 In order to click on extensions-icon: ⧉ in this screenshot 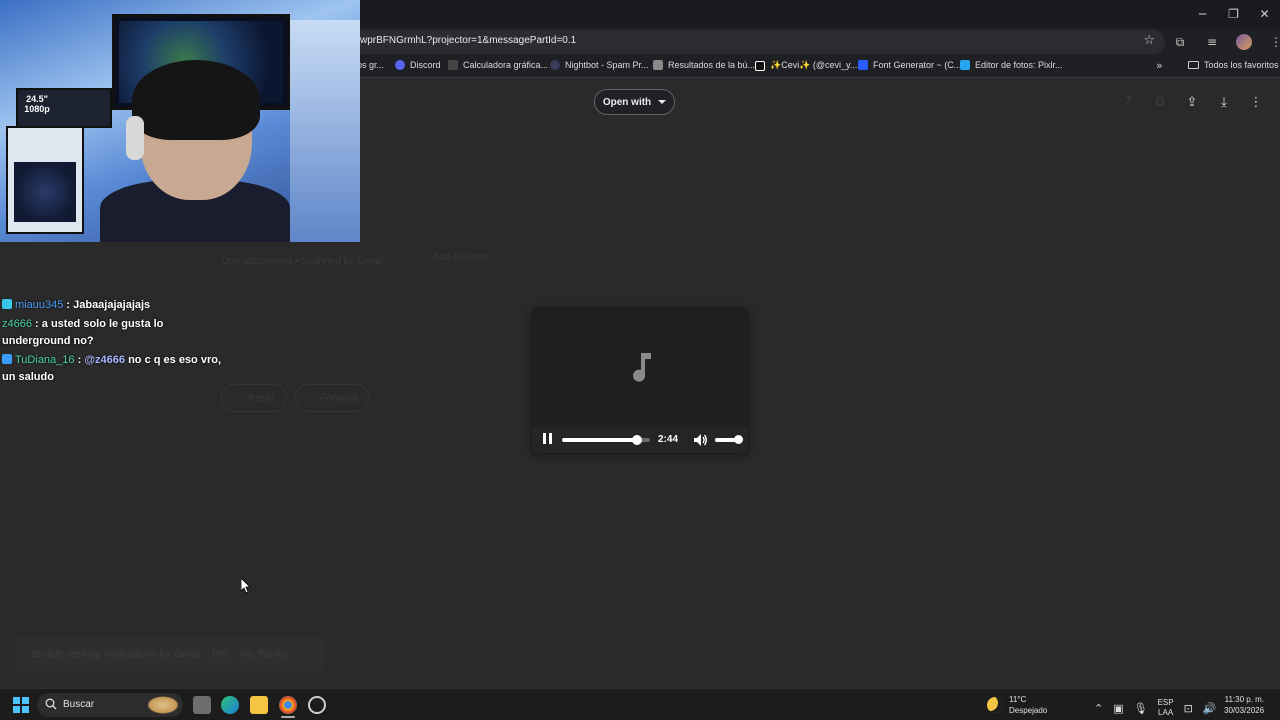, I will do `click(1180, 42)`.